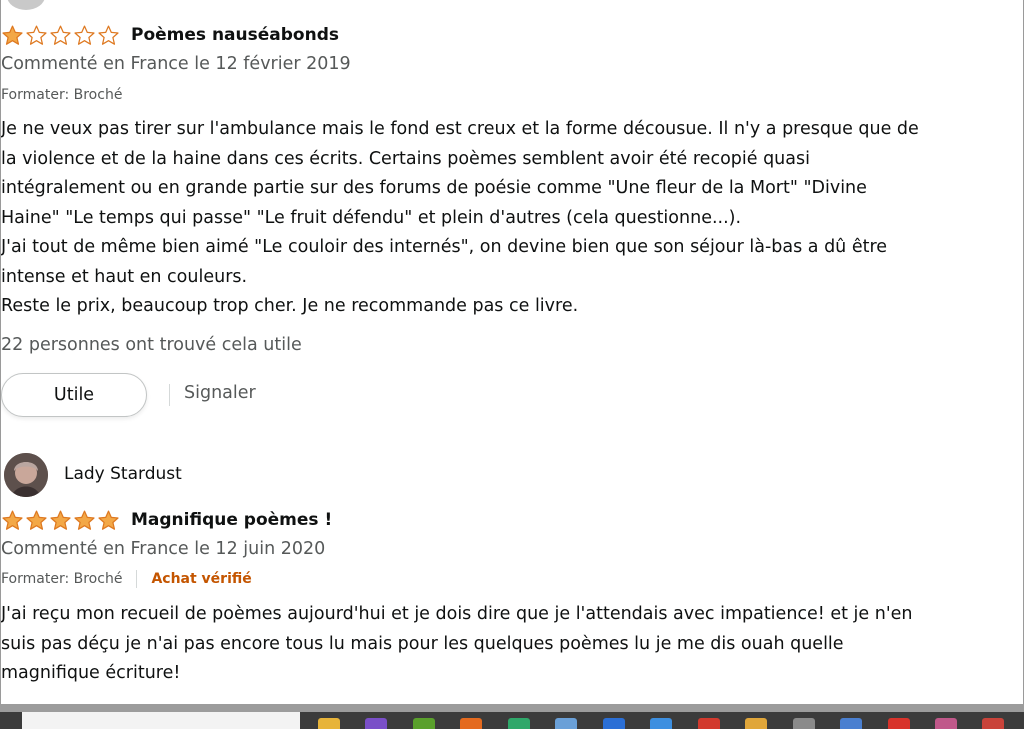  What do you see at coordinates (161, 720) in the screenshot?
I see `taskbar-search-box` at bounding box center [161, 720].